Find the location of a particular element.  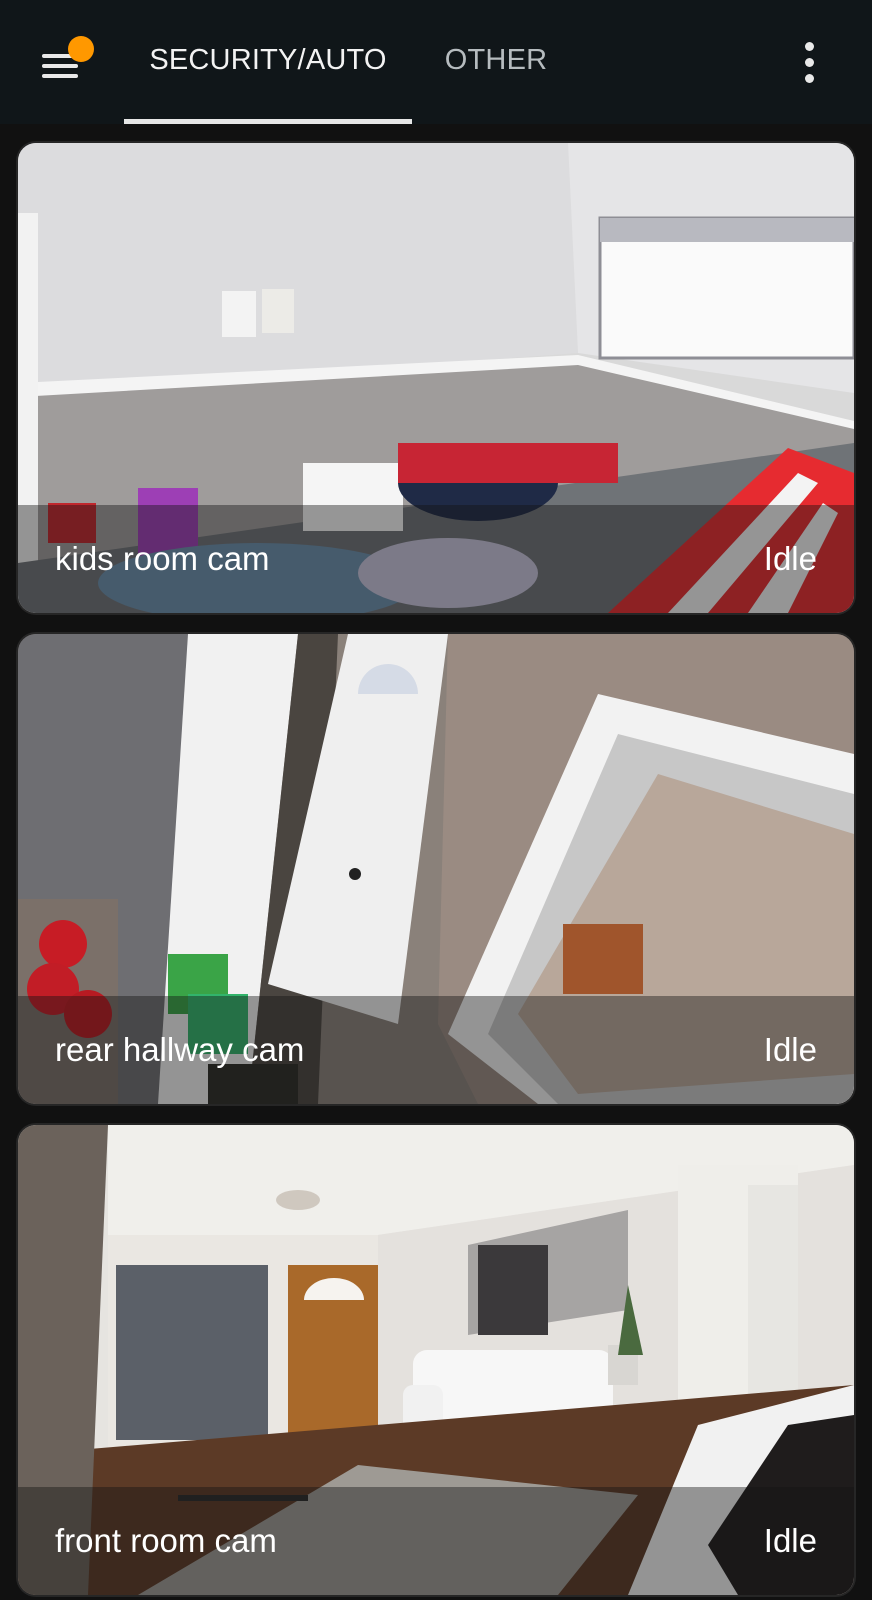

notification-badge is located at coordinates (81, 49).